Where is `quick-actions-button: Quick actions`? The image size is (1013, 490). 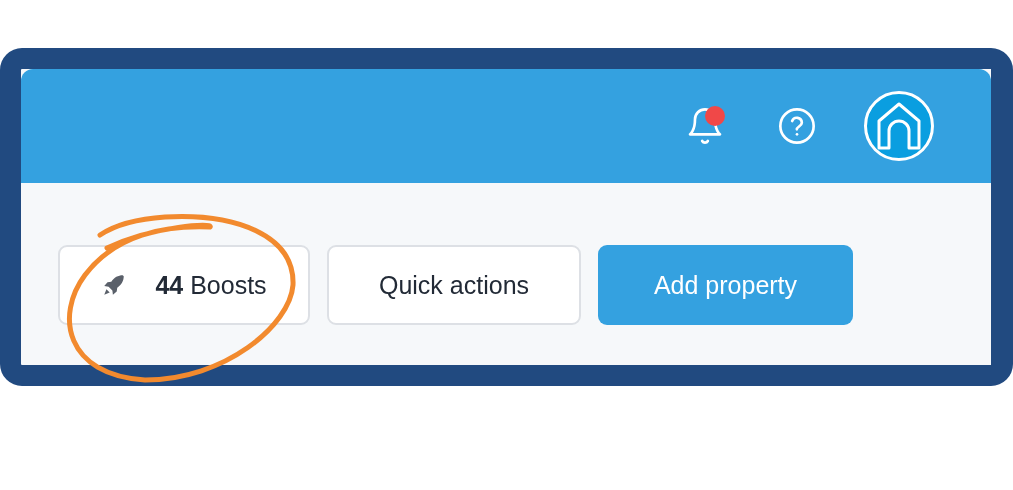 quick-actions-button: Quick actions is located at coordinates (454, 285).